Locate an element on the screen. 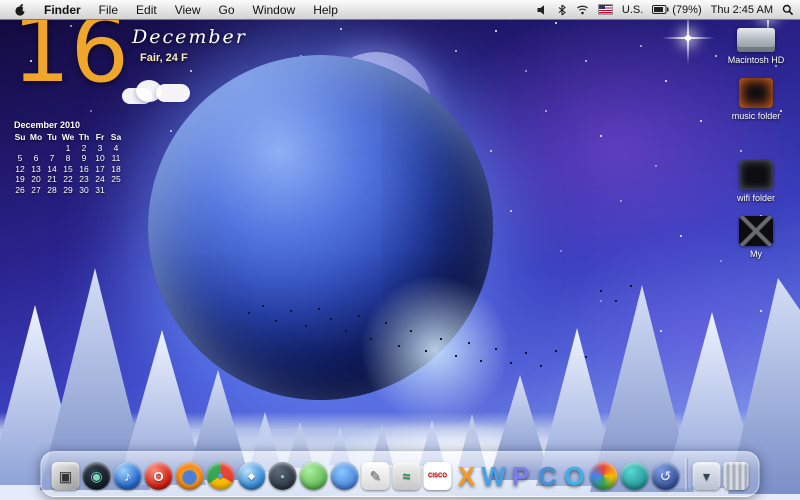 Image resolution: width=800 pixels, height=500 pixels. desktop-icon-macintosh-hd: Macintosh HD is located at coordinates (756, 46).